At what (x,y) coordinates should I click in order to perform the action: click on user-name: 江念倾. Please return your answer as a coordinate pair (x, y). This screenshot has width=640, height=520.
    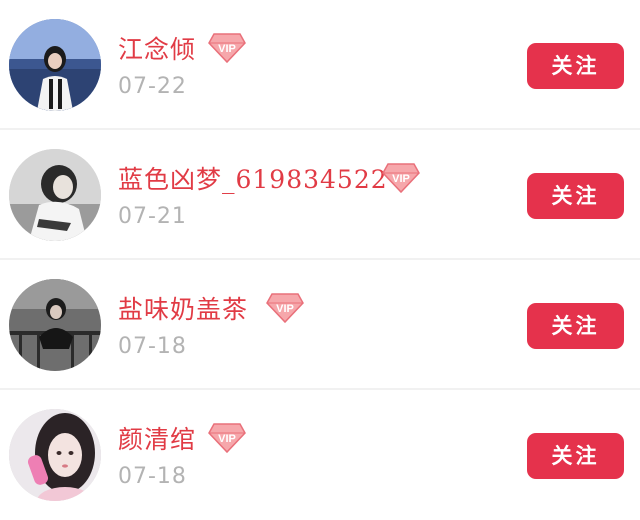
    Looking at the image, I should click on (157, 48).